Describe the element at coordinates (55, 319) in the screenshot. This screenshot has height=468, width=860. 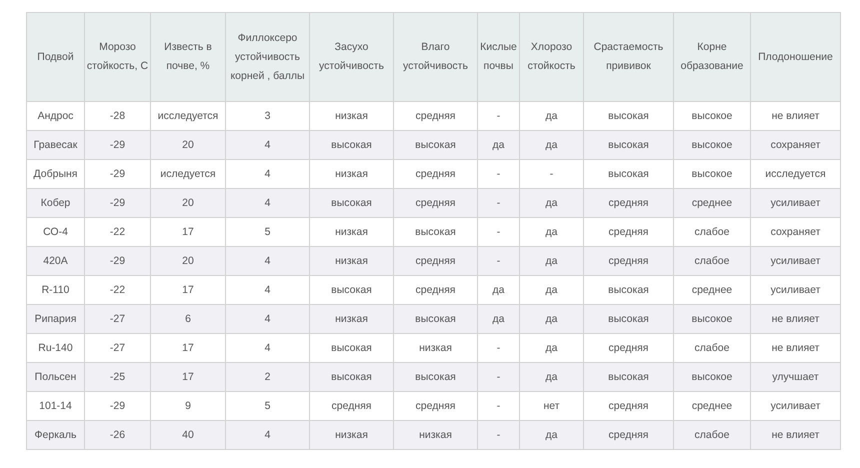
I see `table-cell: Рипария` at that location.